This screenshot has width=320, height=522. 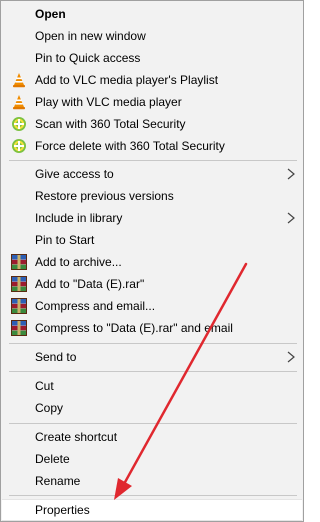 I want to click on menu-item-restore-previous-versions: Restore previous versions, so click(x=152, y=196).